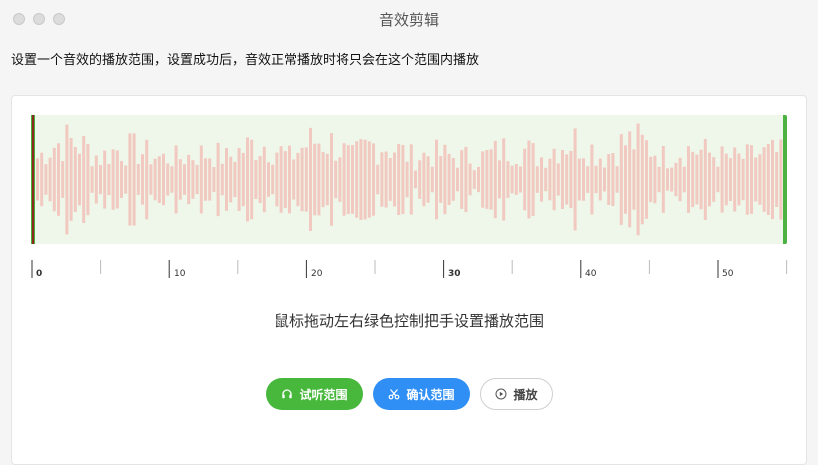 The image size is (818, 465). I want to click on play-label: 播放, so click(525, 394).